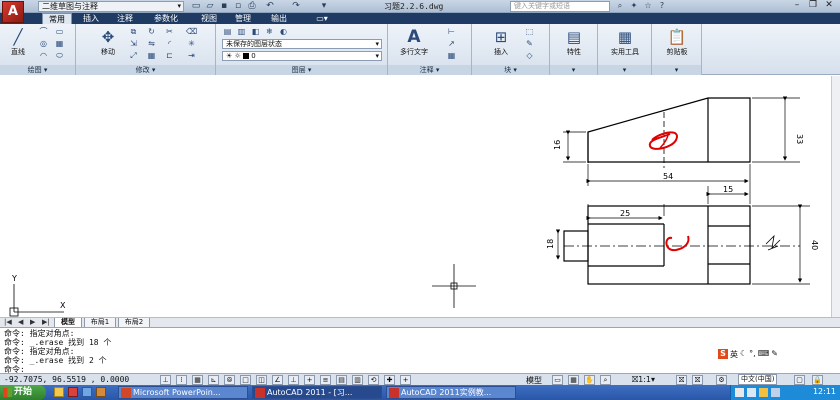 The image size is (840, 400). I want to click on object-snap-tracking-icon: ∠, so click(277, 380).